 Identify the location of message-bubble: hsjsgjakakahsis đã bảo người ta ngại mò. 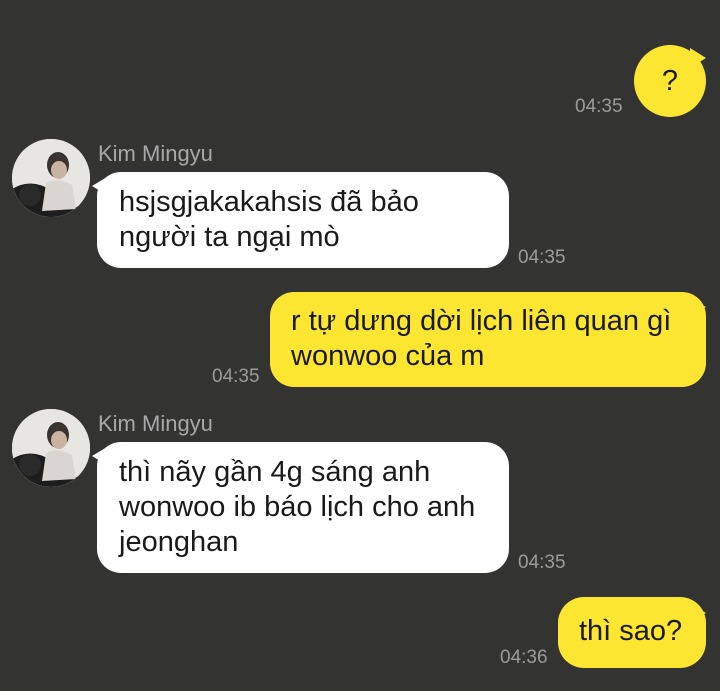
(303, 220).